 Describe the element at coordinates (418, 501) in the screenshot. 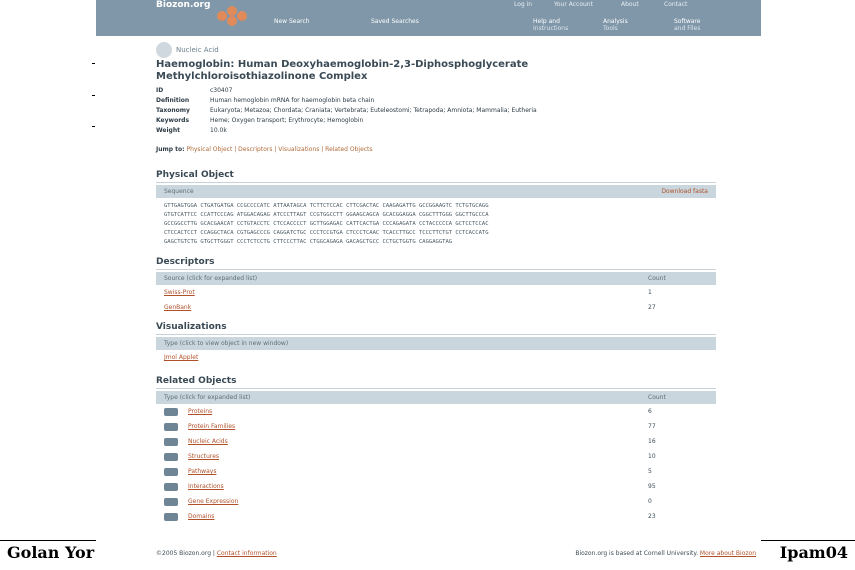

I see `related-link: Gene Expression` at that location.